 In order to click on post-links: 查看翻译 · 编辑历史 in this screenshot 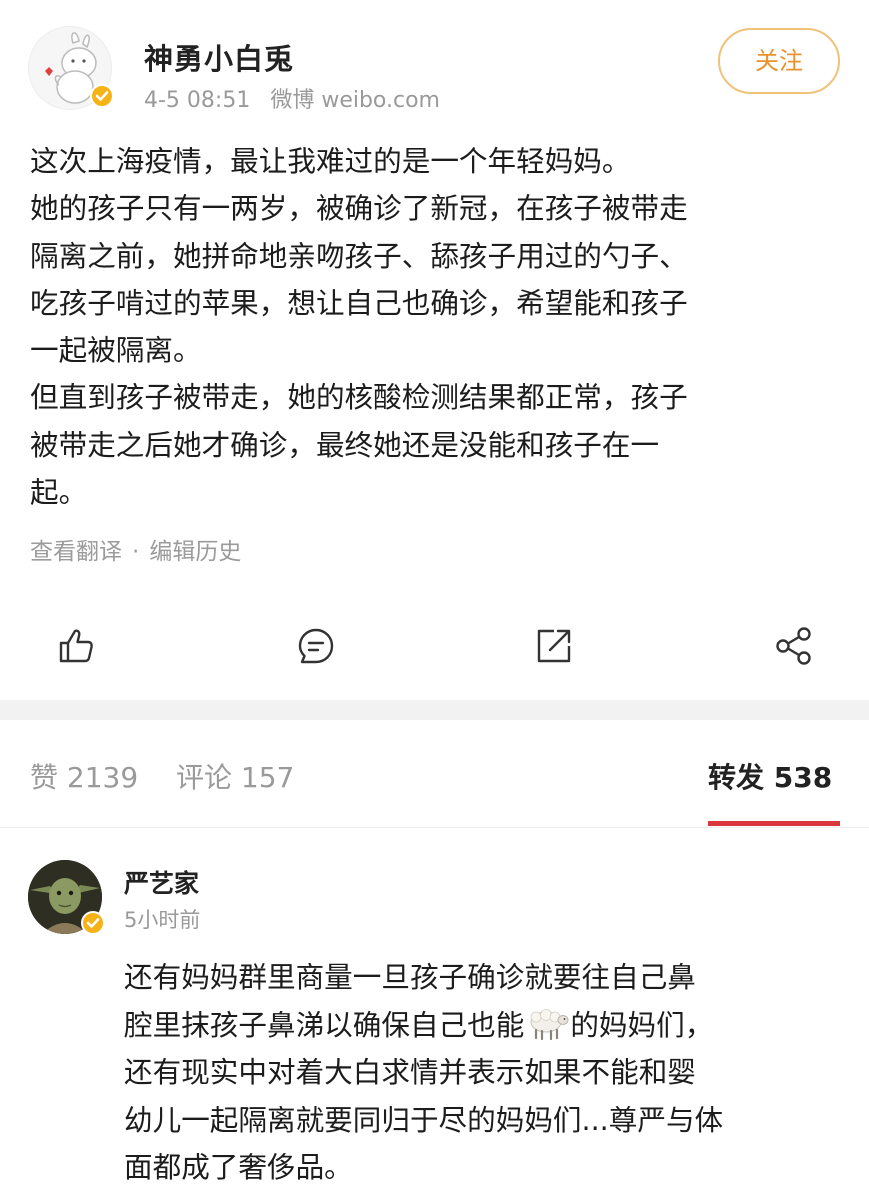, I will do `click(135, 549)`.